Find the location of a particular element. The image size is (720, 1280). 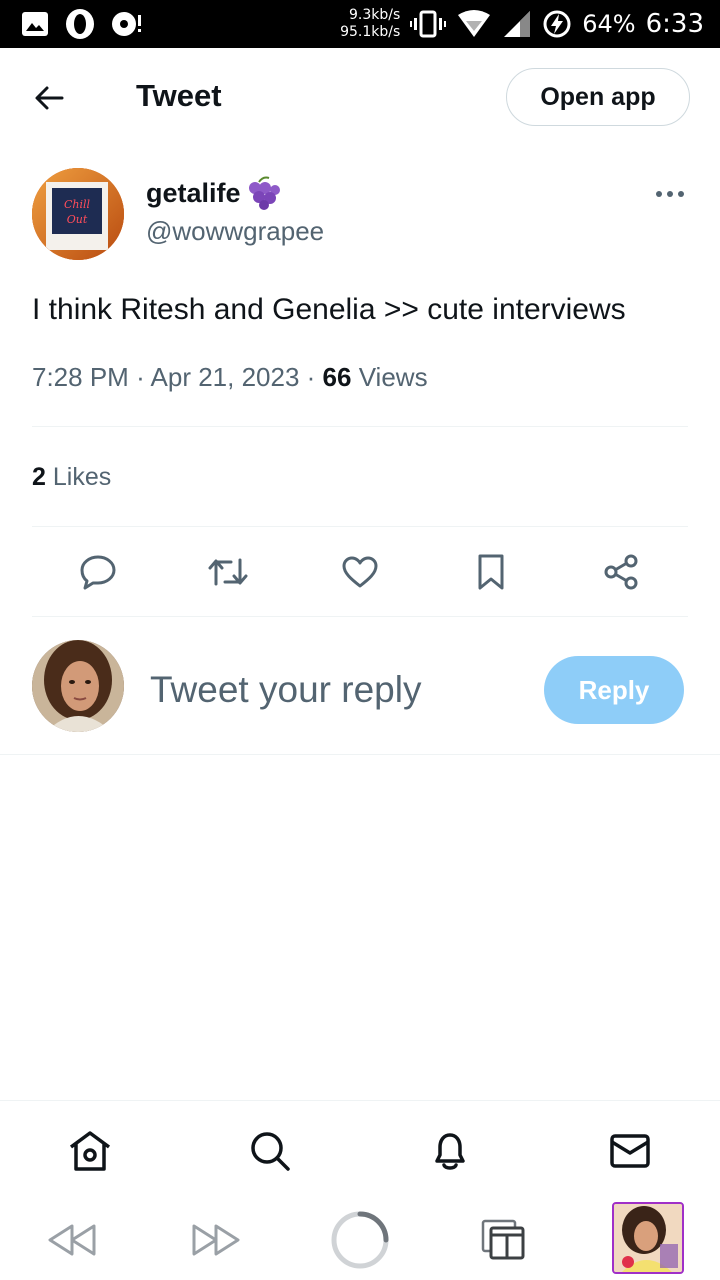

nav-messages is located at coordinates (630, 1151).